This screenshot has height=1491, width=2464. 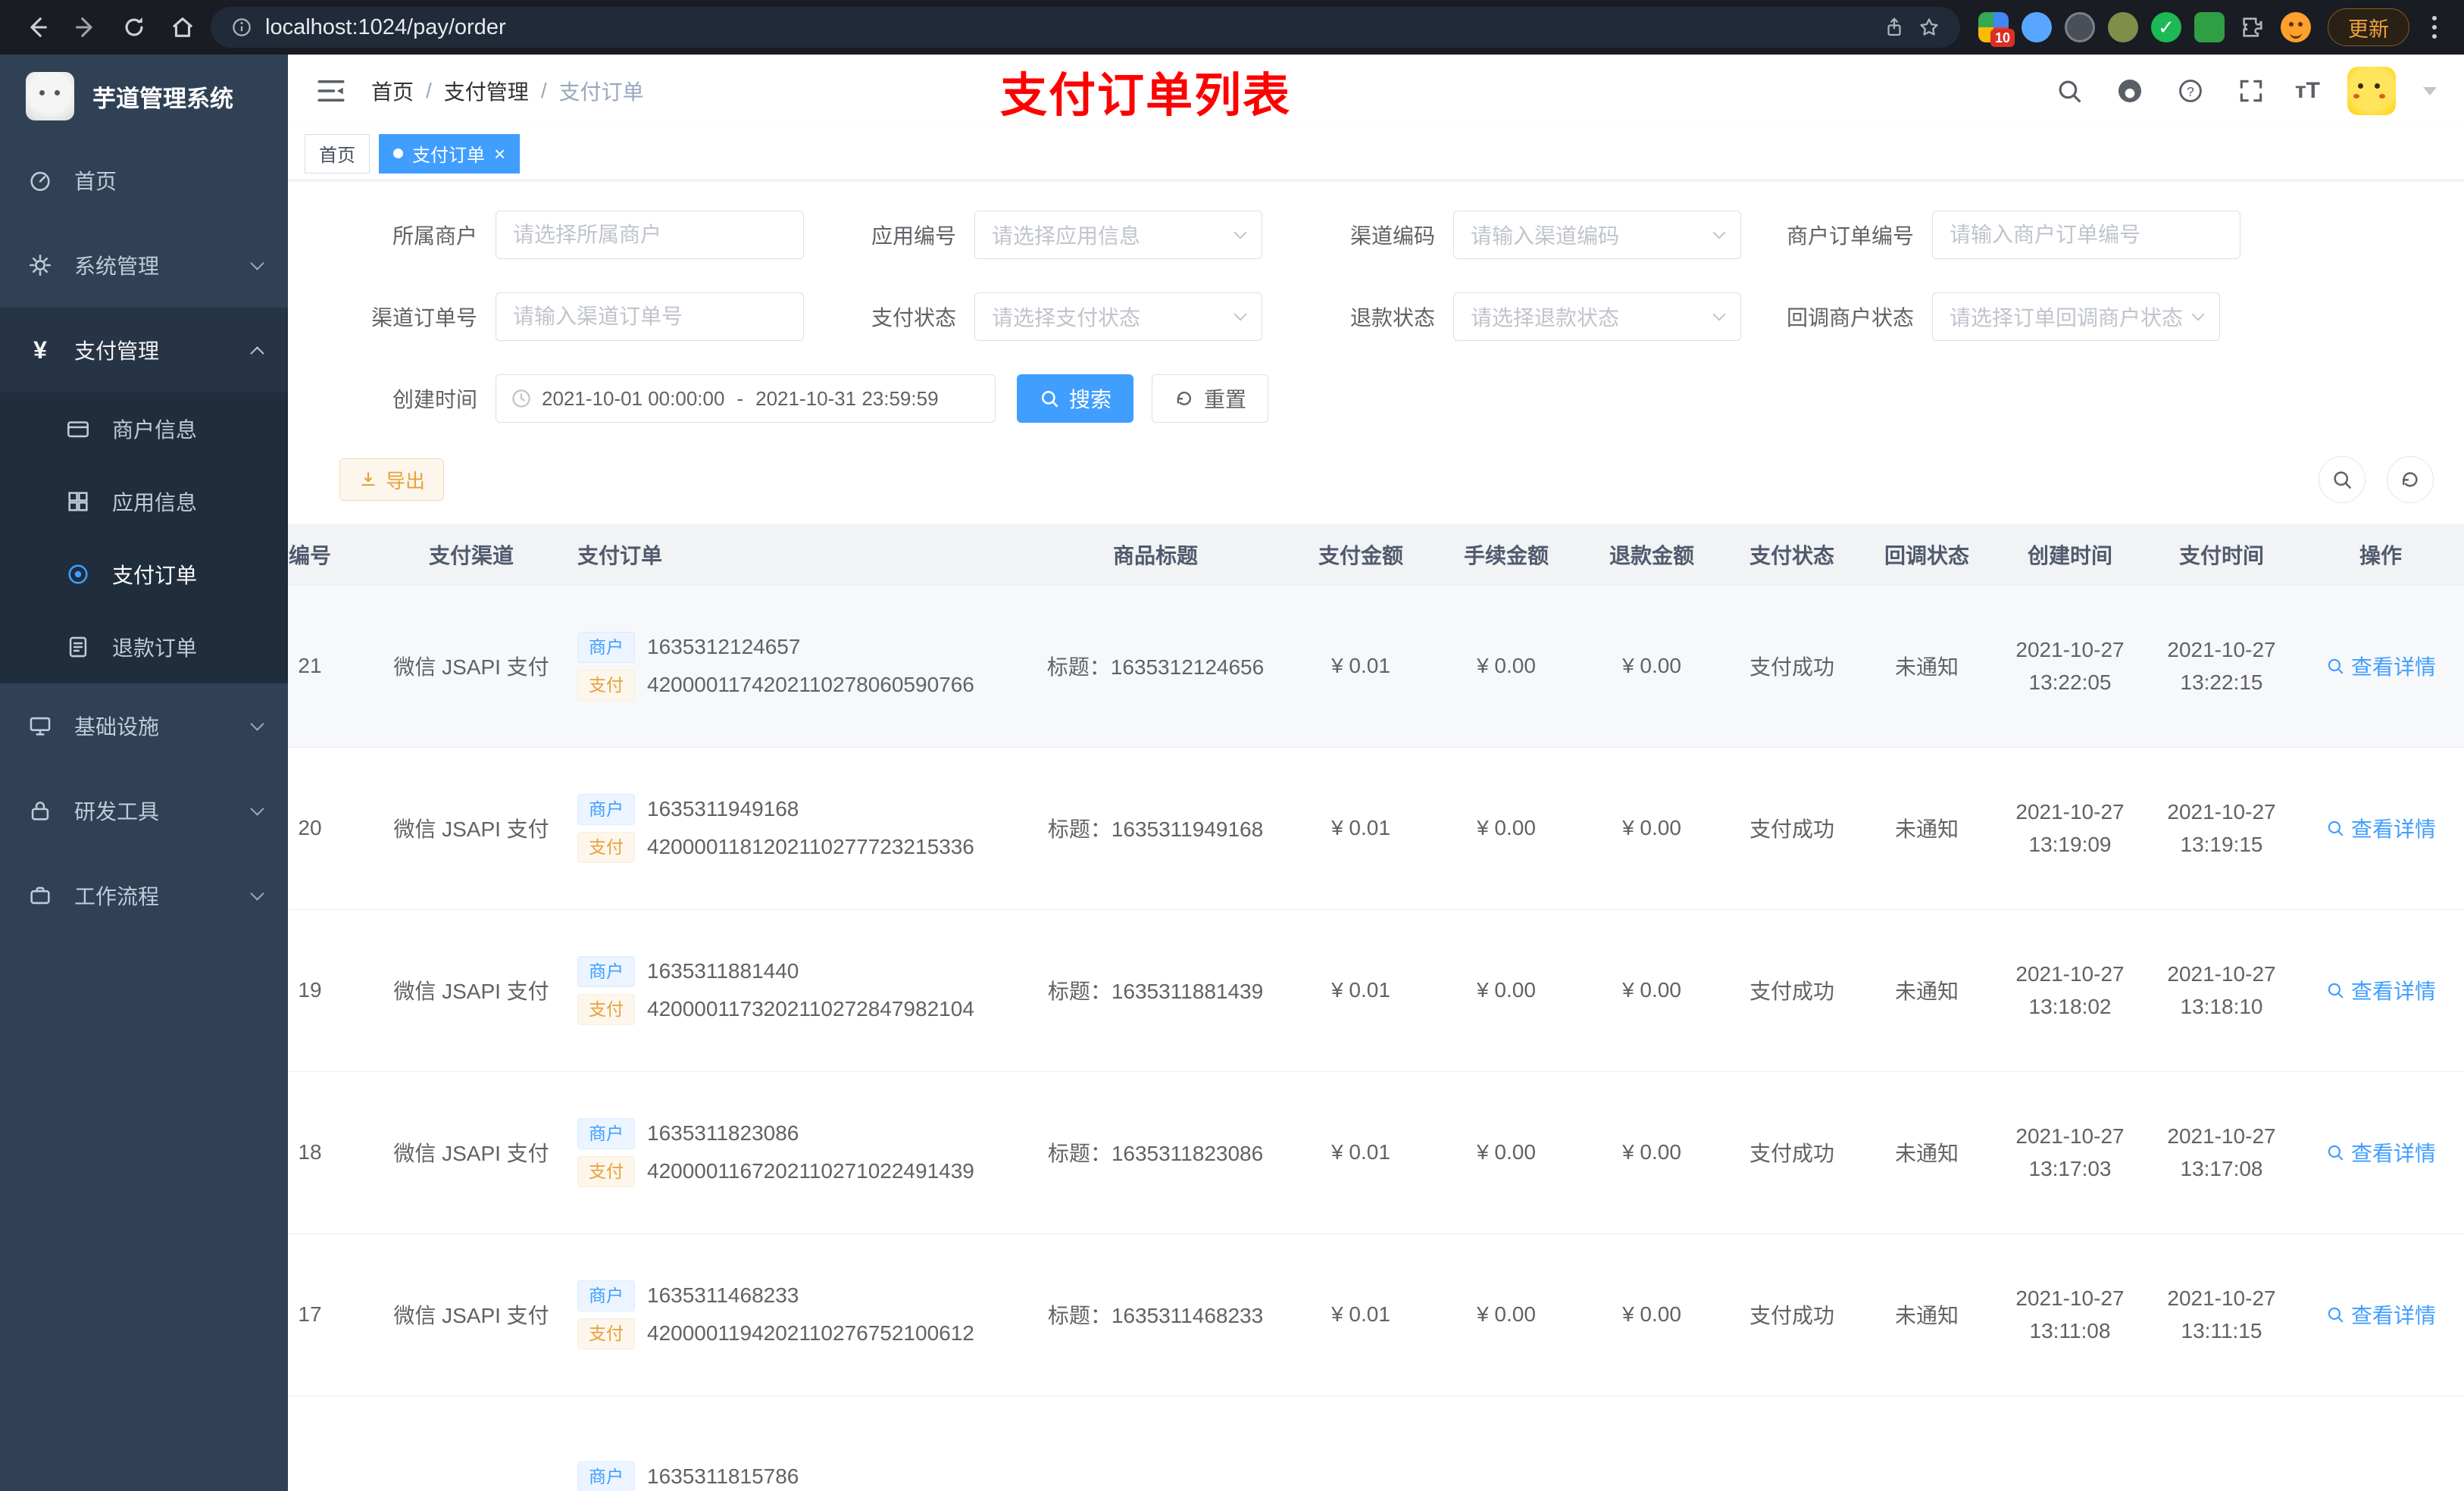 I want to click on pay-tag: 支付, so click(x=606, y=1333).